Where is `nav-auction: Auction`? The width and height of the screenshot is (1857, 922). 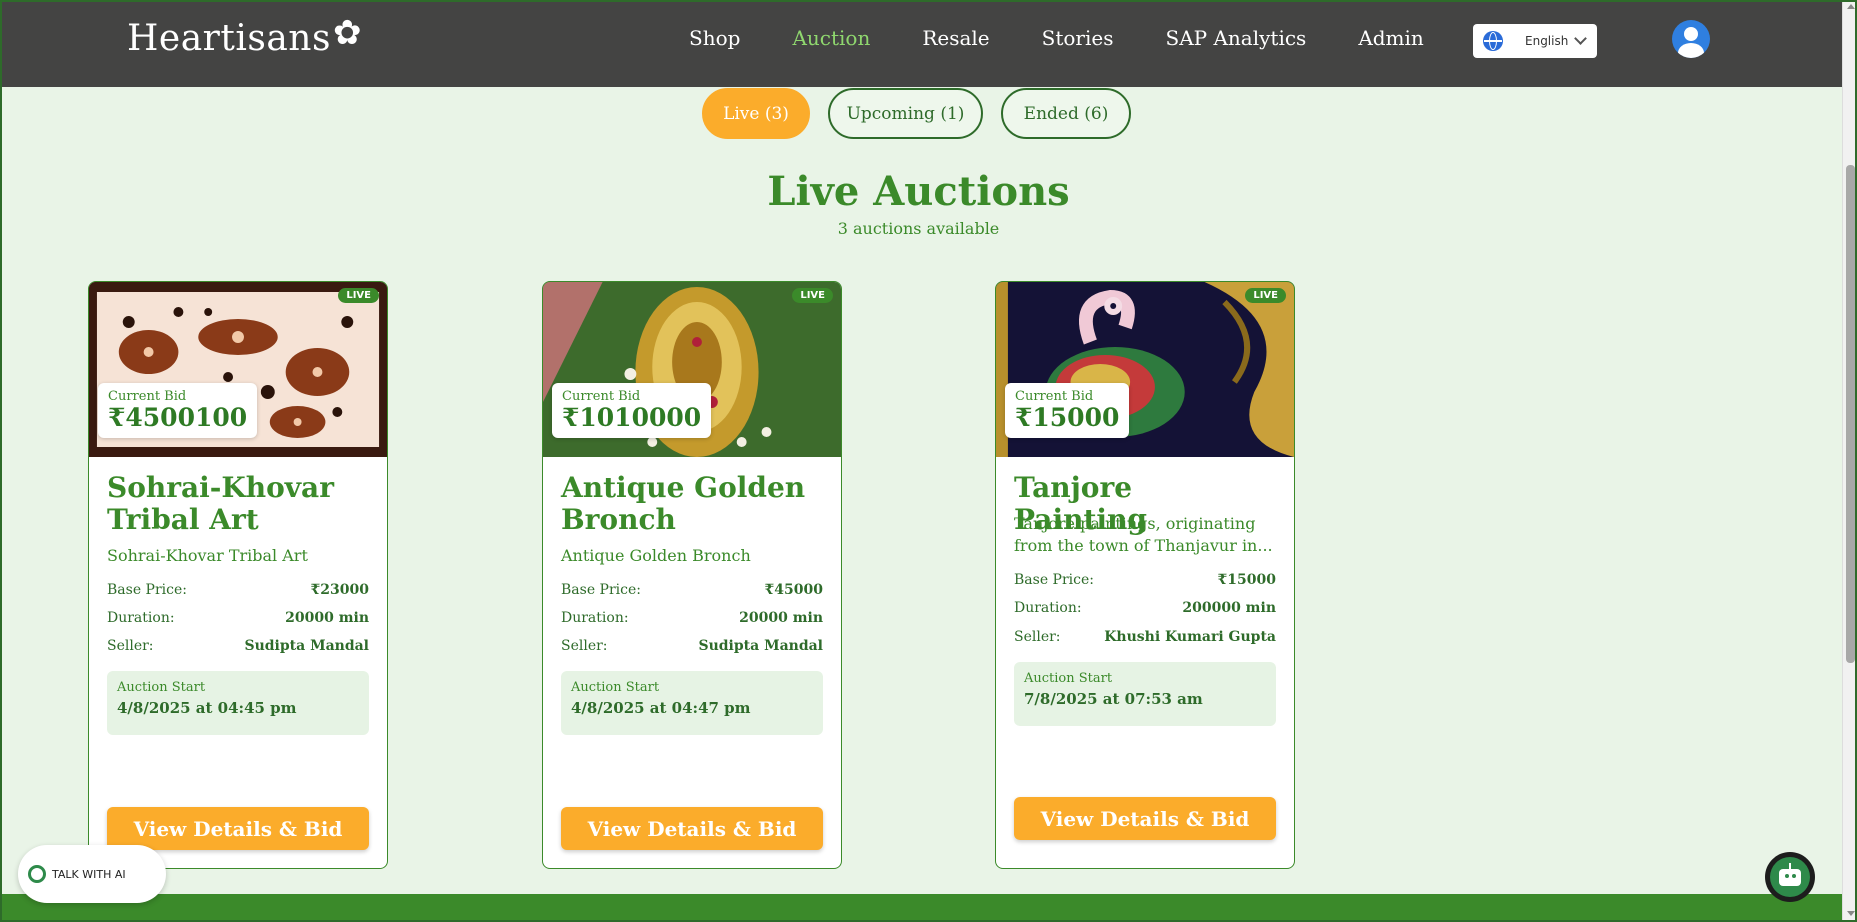 nav-auction: Auction is located at coordinates (831, 38).